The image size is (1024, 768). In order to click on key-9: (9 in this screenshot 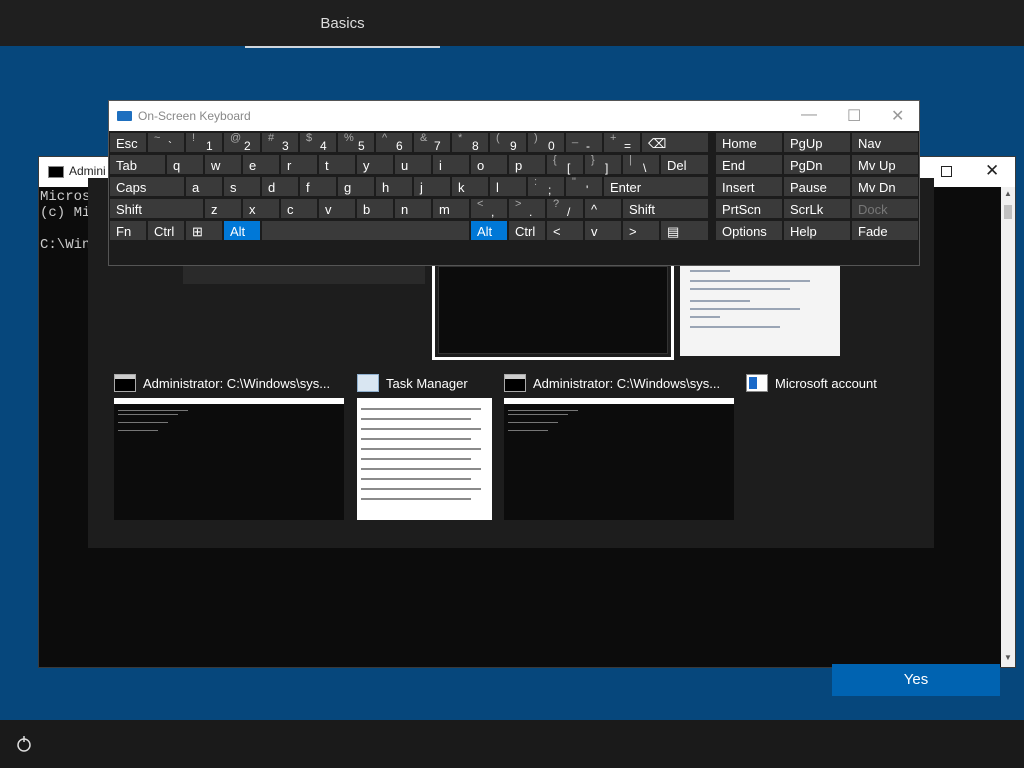, I will do `click(508, 142)`.